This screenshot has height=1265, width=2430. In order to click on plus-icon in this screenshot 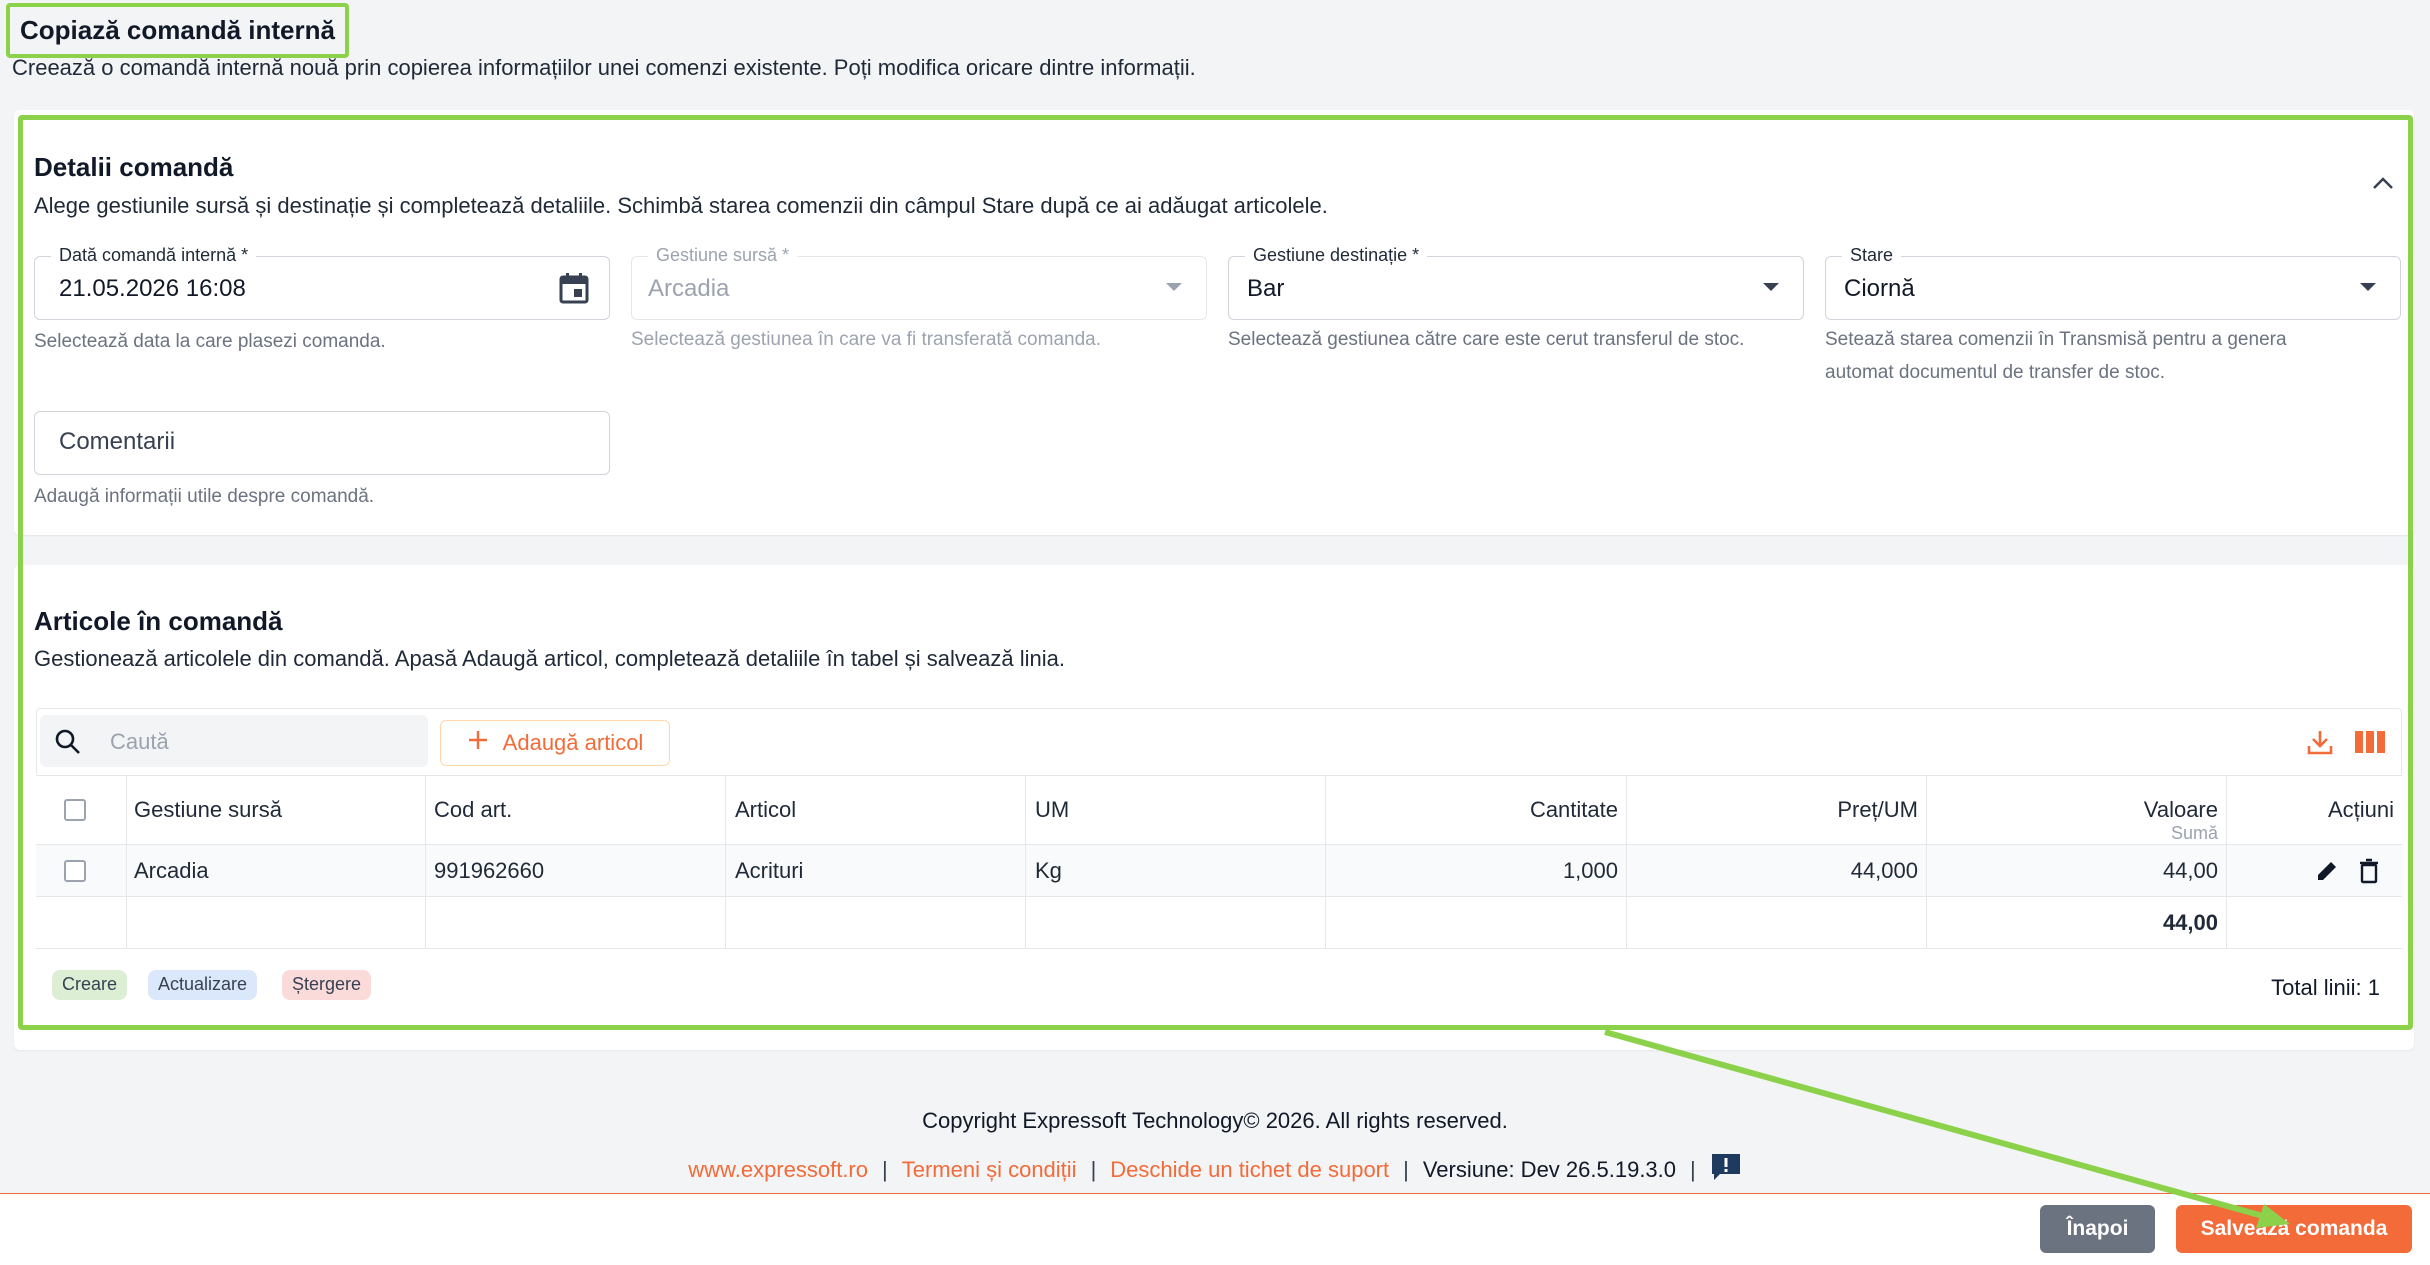, I will do `click(478, 743)`.